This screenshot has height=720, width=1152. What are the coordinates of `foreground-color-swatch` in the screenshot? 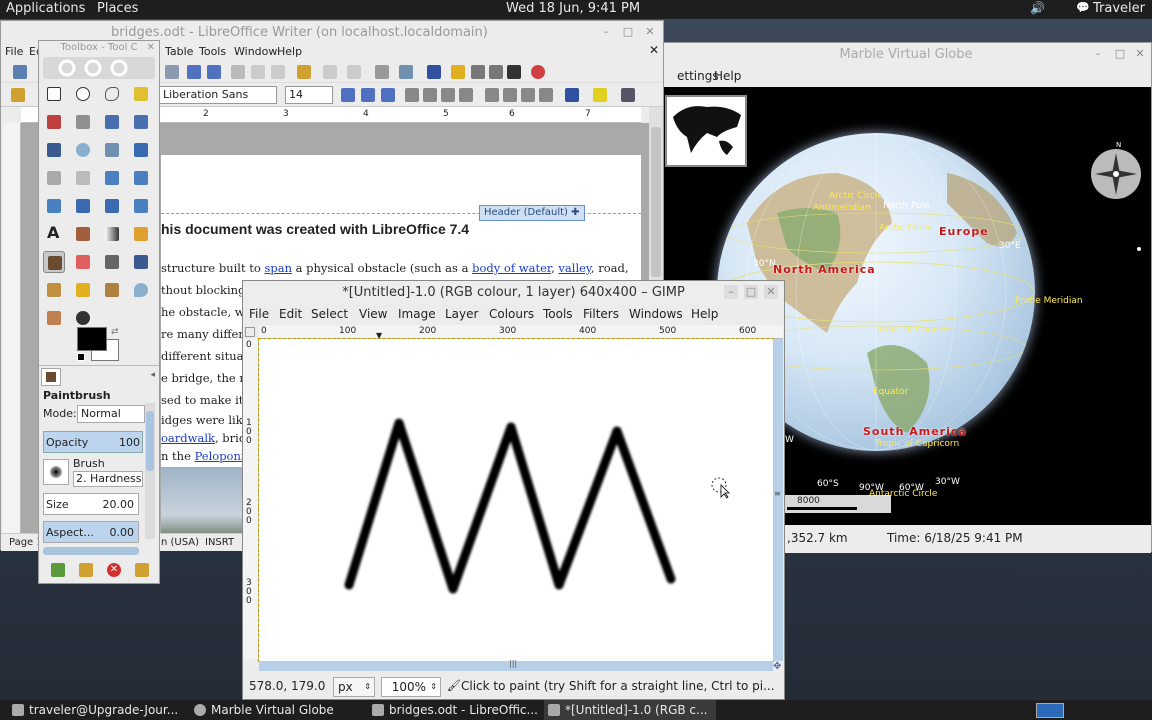 It's located at (92, 339).